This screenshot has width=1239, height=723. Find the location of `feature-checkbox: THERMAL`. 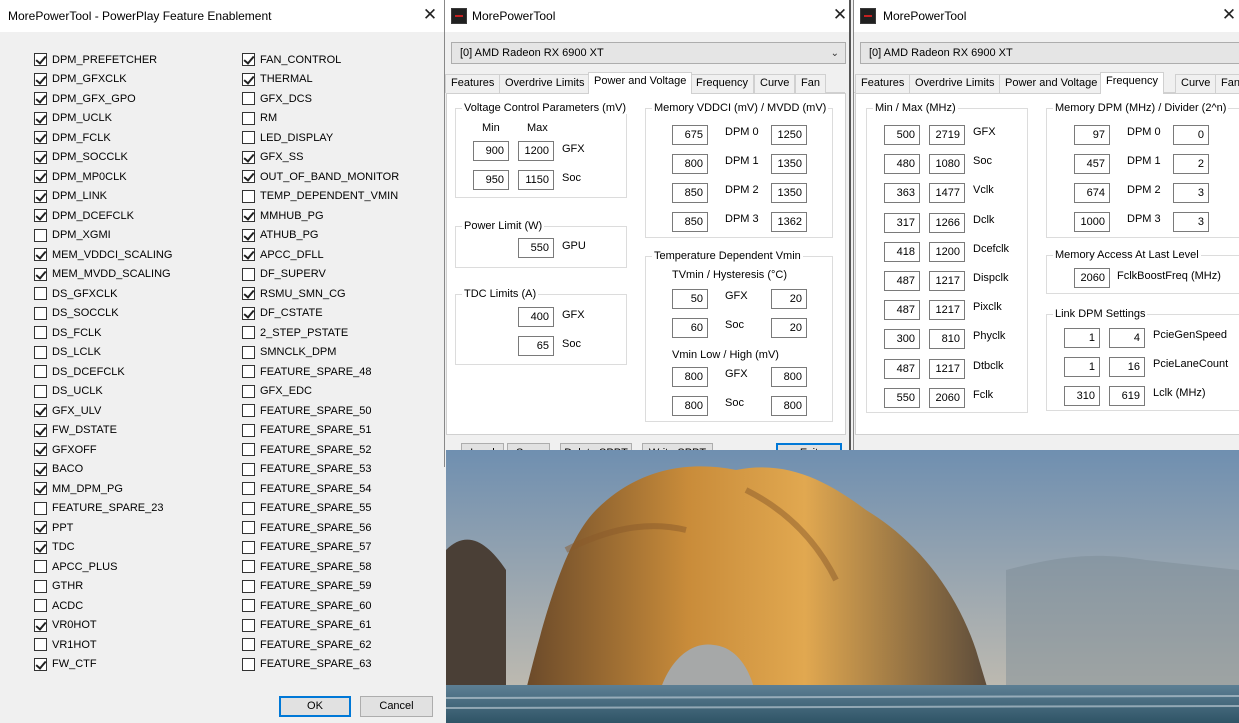

feature-checkbox: THERMAL is located at coordinates (277, 79).